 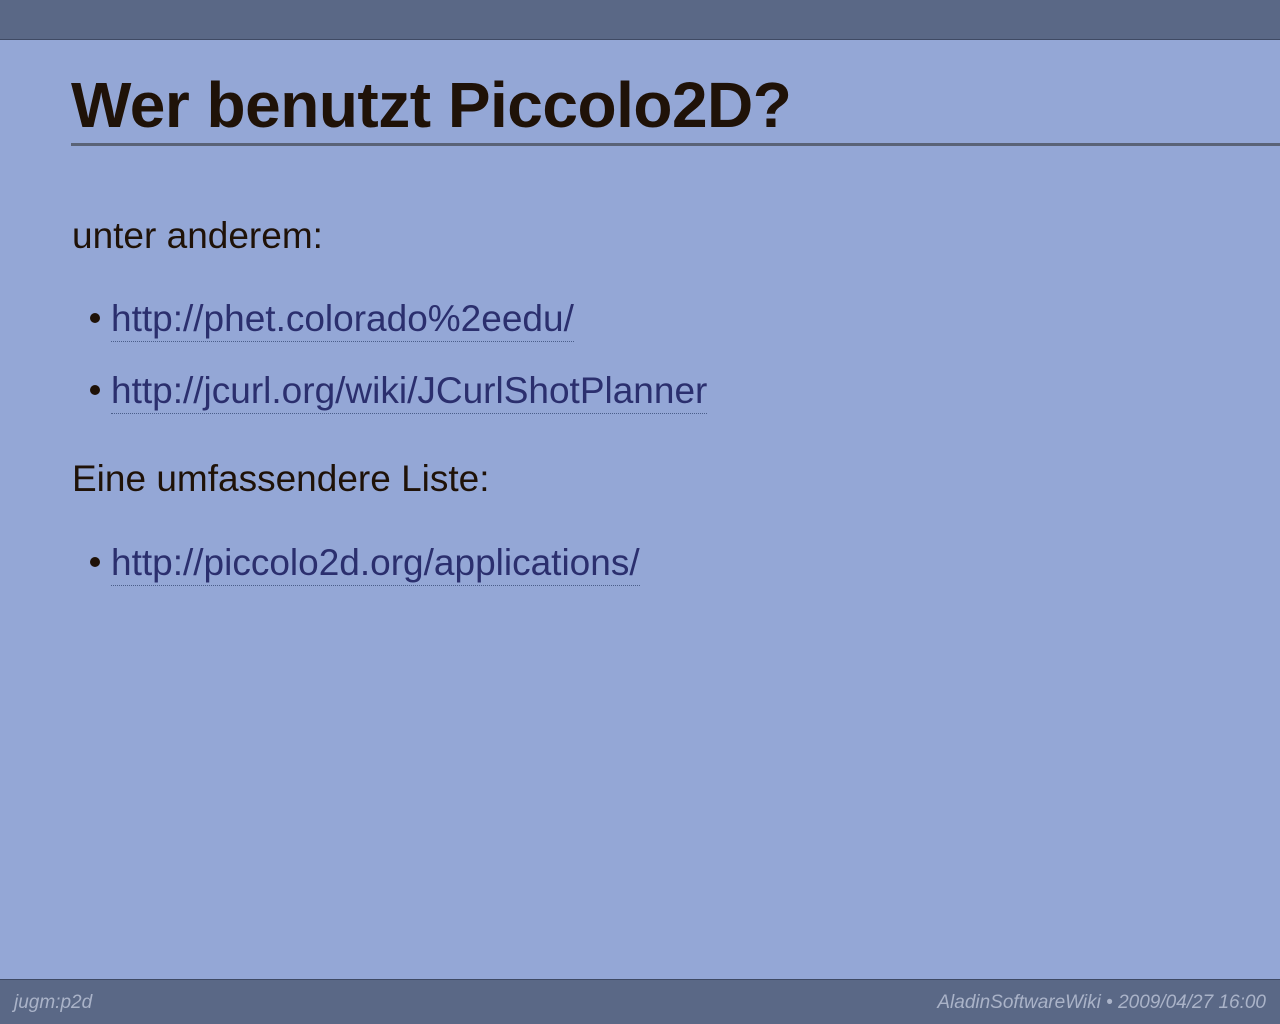 What do you see at coordinates (1101, 1002) in the screenshot?
I see `footer-meta: AladinSoftwareWiki • 2009/04/27 16:00` at bounding box center [1101, 1002].